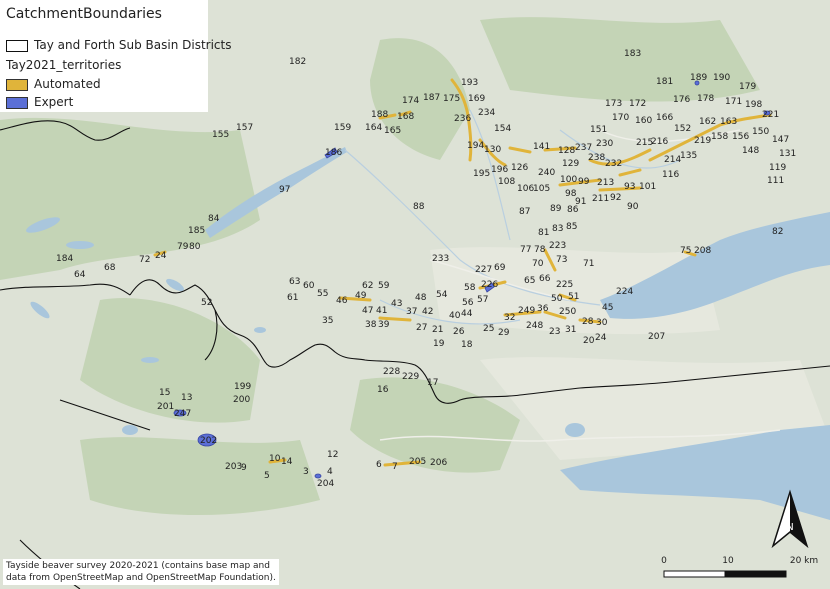  I want to click on territory-label: 250, so click(567, 312).